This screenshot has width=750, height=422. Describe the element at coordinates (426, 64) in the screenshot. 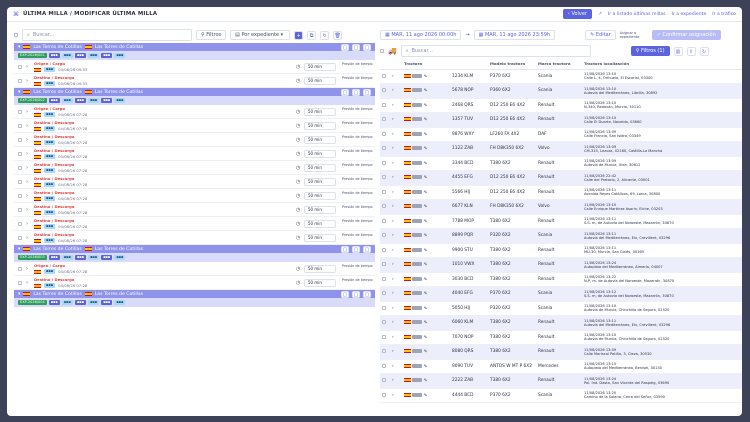

I see `col-tractora: Tractora` at that location.